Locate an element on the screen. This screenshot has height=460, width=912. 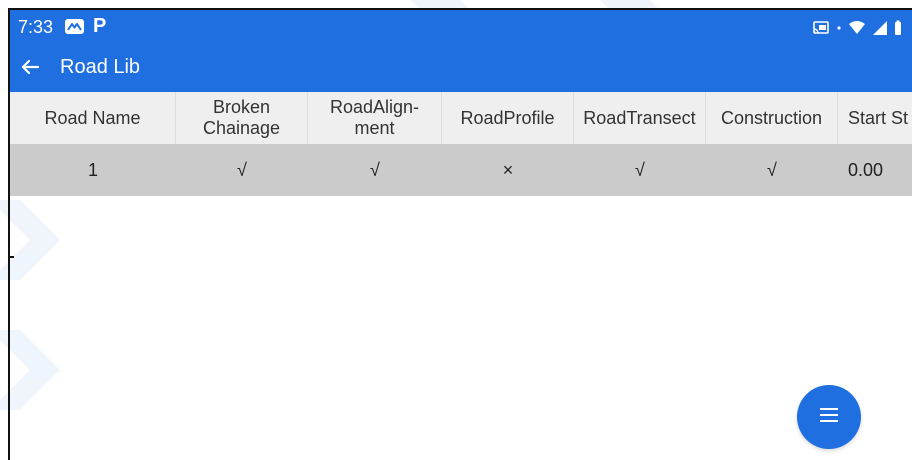
cell-construction: √ is located at coordinates (772, 169).